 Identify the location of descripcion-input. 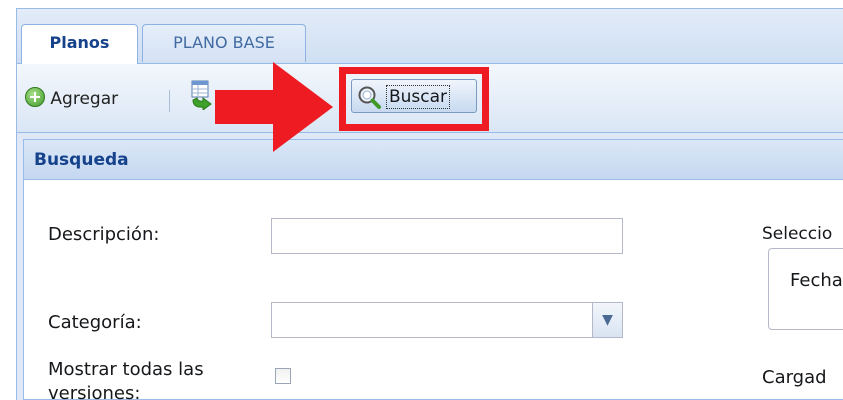
(447, 236).